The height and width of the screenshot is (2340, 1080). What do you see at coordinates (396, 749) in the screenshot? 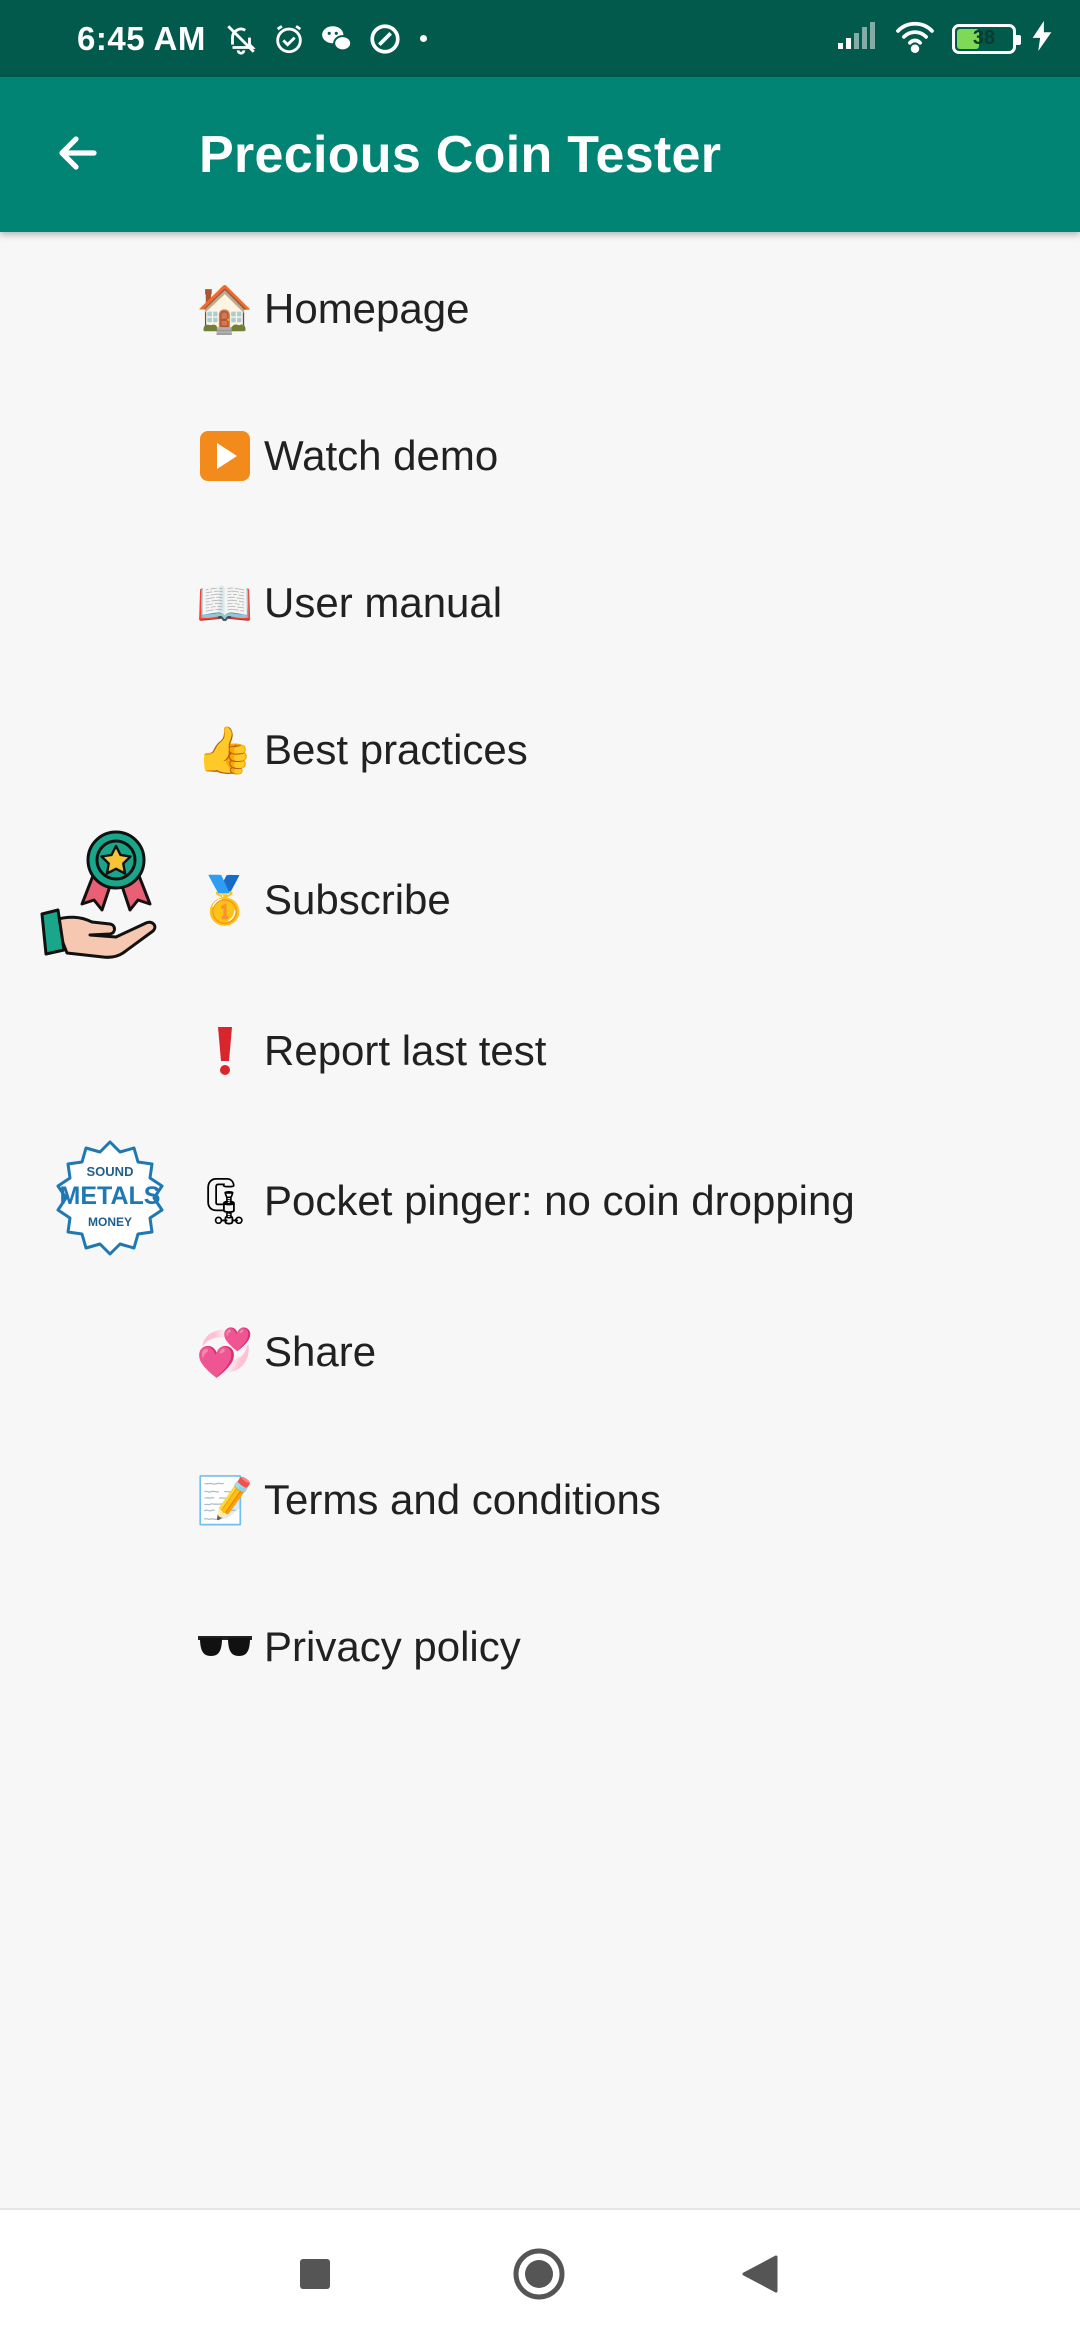
I see `menu-item-label: Best practices` at bounding box center [396, 749].